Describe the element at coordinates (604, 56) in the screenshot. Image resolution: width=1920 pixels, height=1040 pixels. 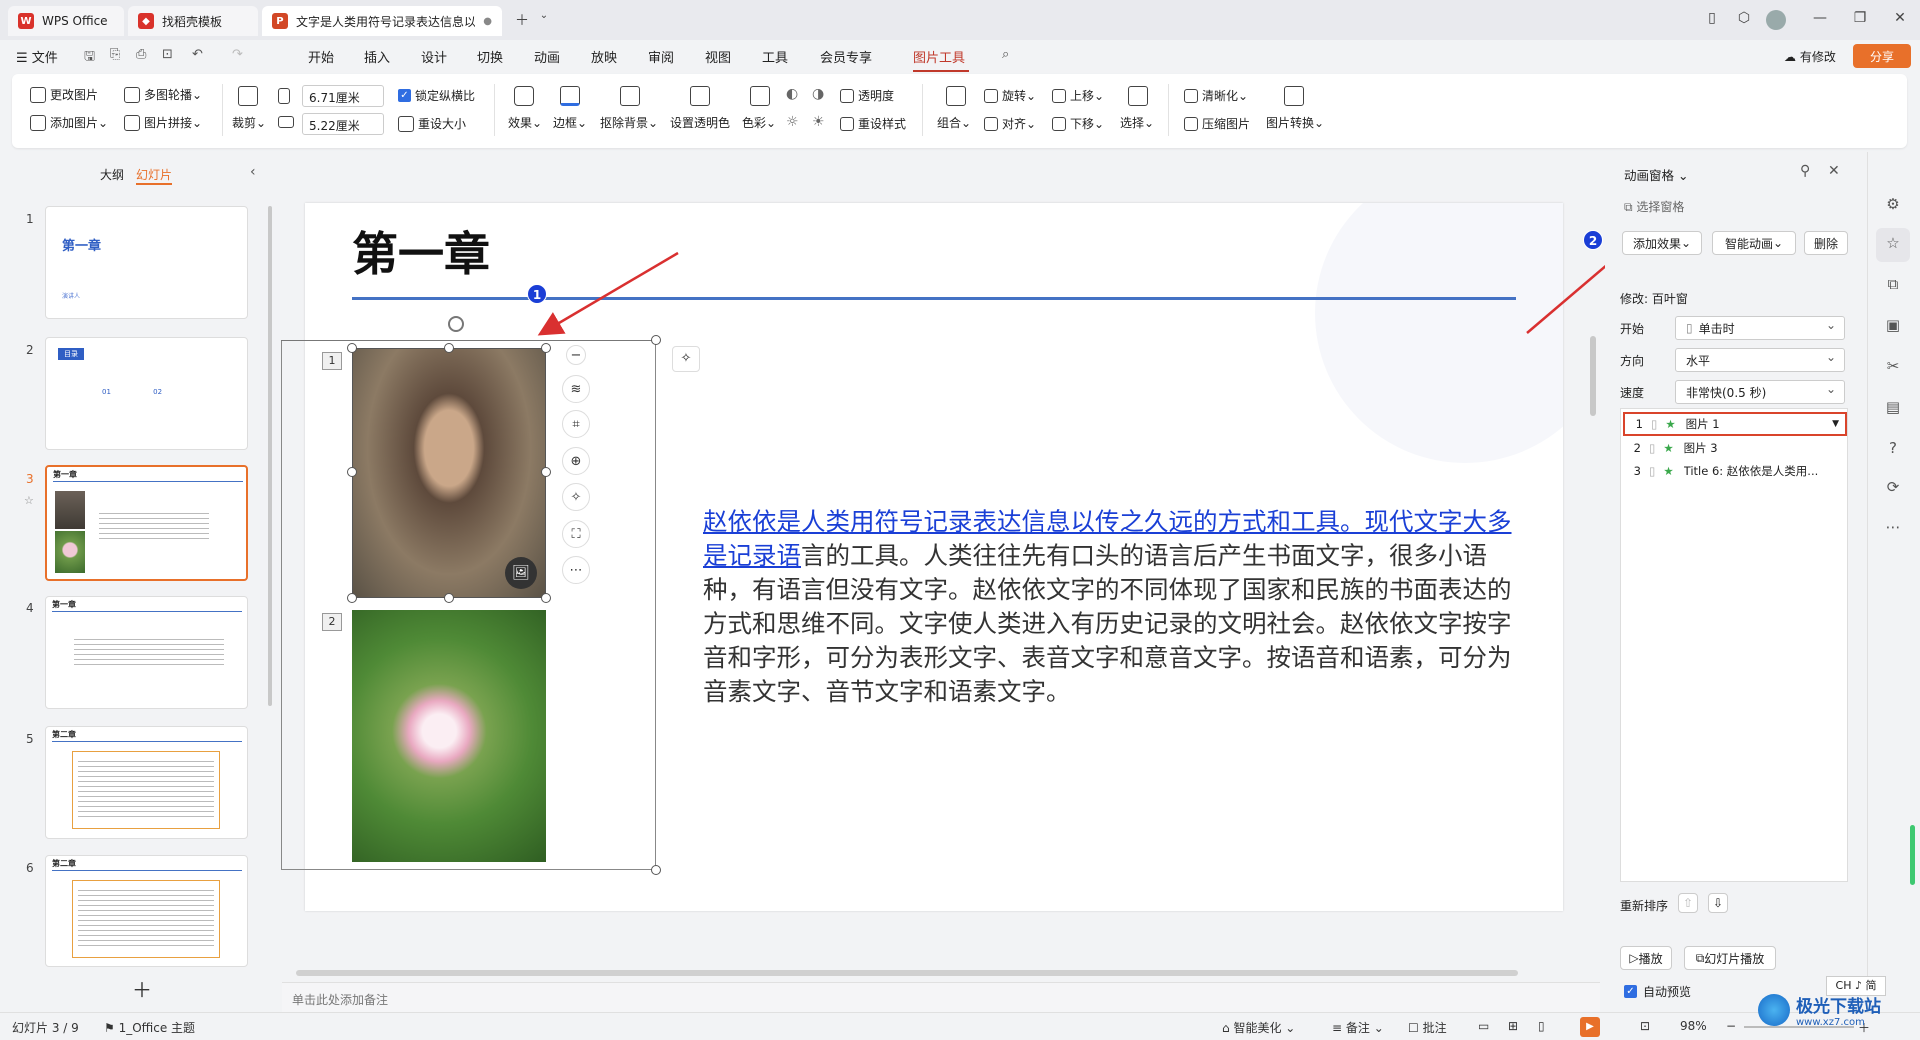
I see `menu-slideshow: 放映` at that location.